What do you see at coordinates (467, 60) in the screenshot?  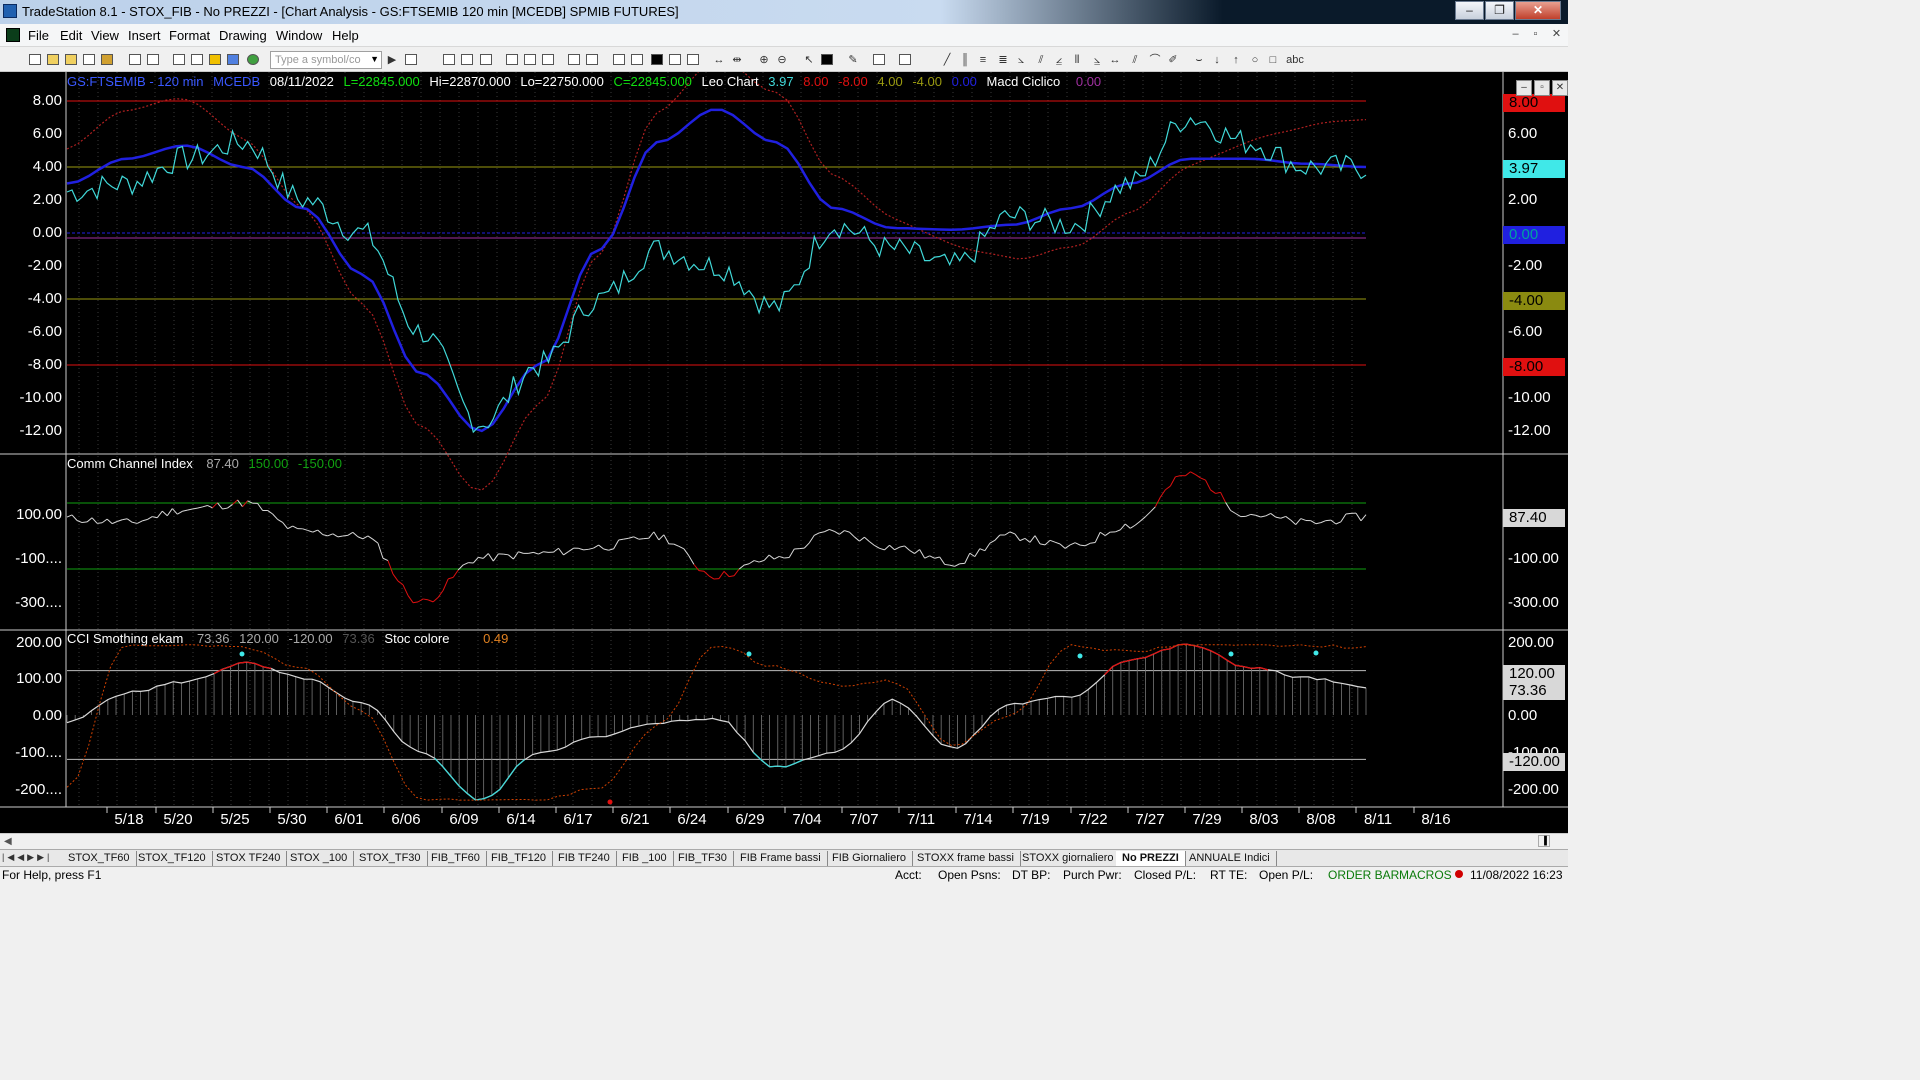 I see `matrix-icon` at bounding box center [467, 60].